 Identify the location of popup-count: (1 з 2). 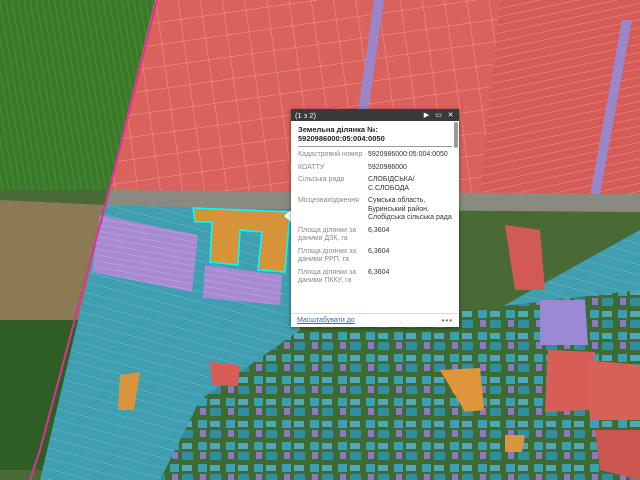
(305, 115).